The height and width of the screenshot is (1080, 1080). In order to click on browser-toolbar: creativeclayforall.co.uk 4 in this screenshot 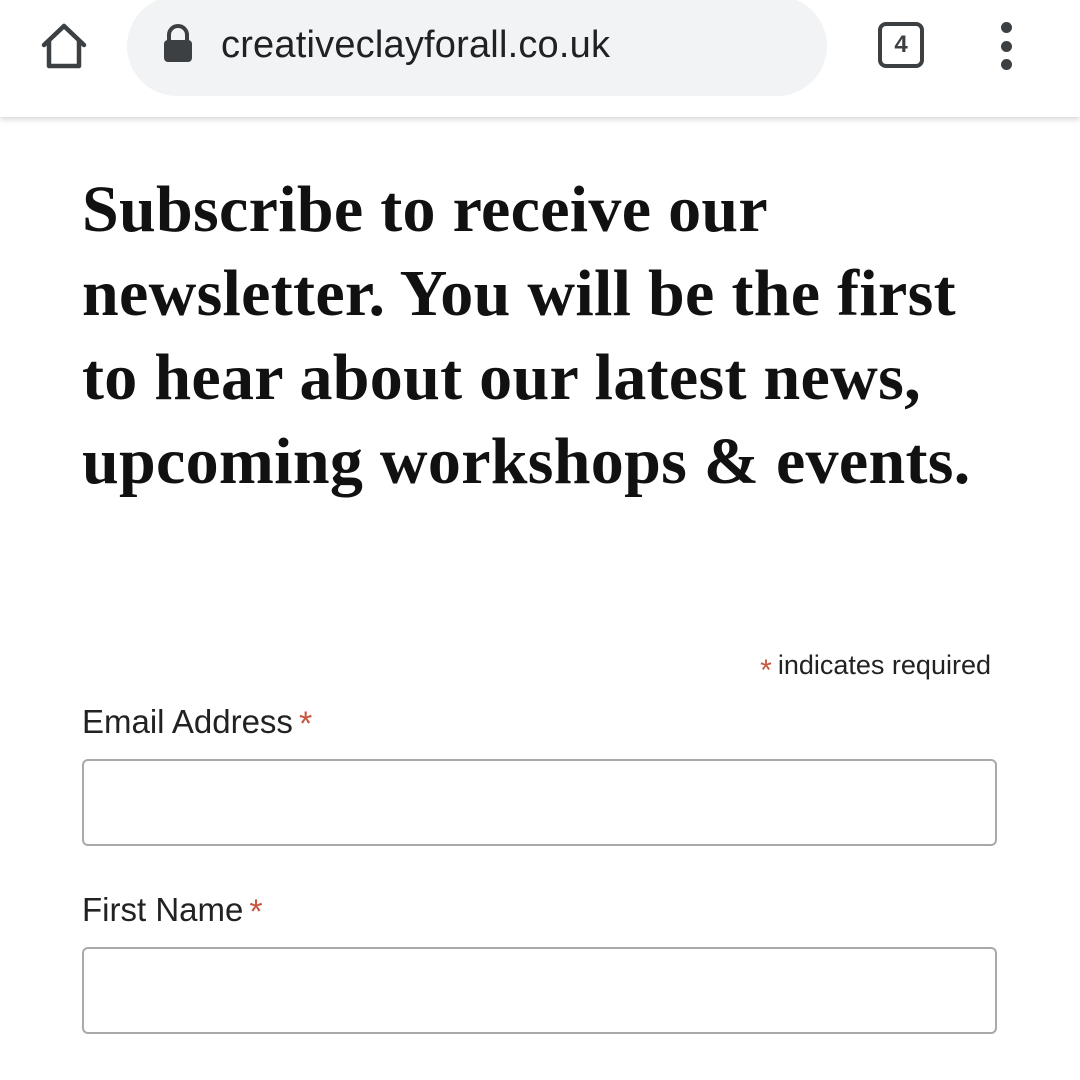, I will do `click(540, 58)`.